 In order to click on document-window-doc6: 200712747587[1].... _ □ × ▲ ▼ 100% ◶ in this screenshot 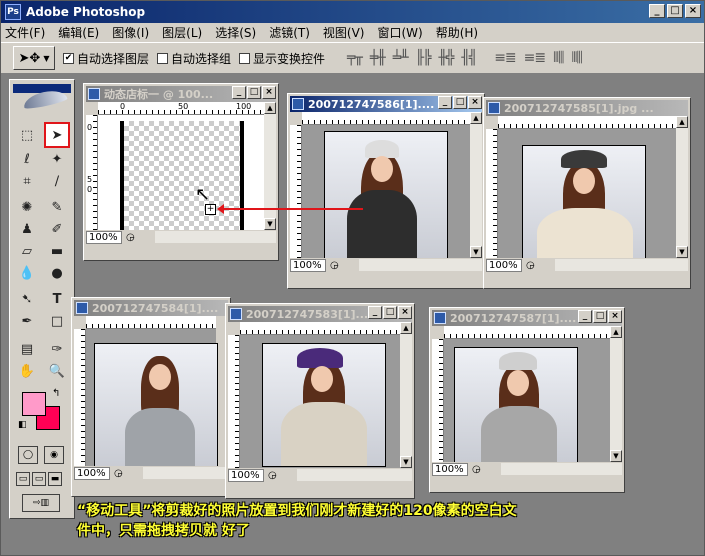, I will do `click(527, 400)`.